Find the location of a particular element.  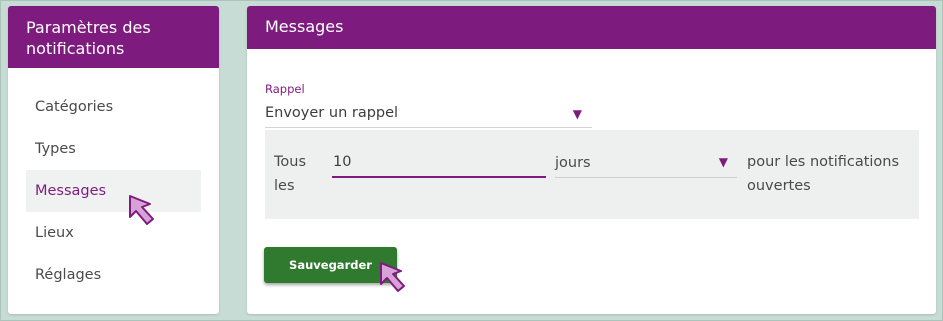

rappel-select-value: Envoyer un rappel is located at coordinates (332, 112).